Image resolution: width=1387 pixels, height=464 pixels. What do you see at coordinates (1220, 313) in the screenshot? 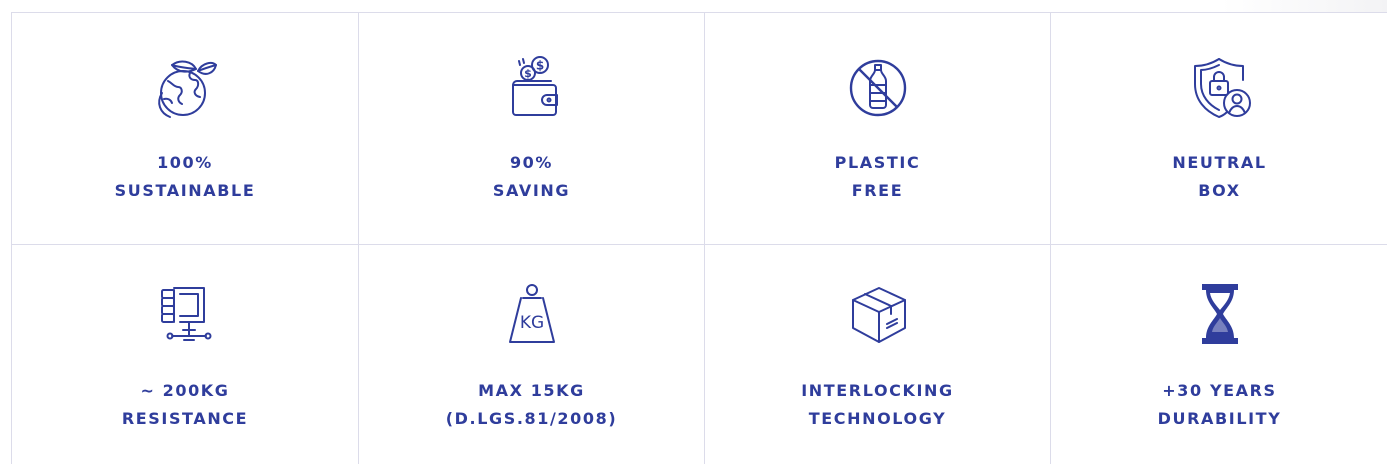
I see `hourglass-icon` at bounding box center [1220, 313].